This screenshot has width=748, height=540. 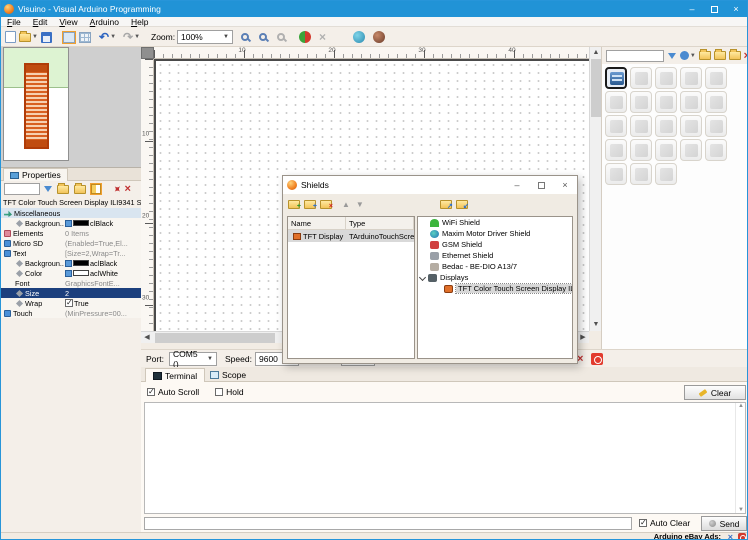 What do you see at coordinates (151, 391) in the screenshot?
I see `auto-scroll-checkbox-box` at bounding box center [151, 391].